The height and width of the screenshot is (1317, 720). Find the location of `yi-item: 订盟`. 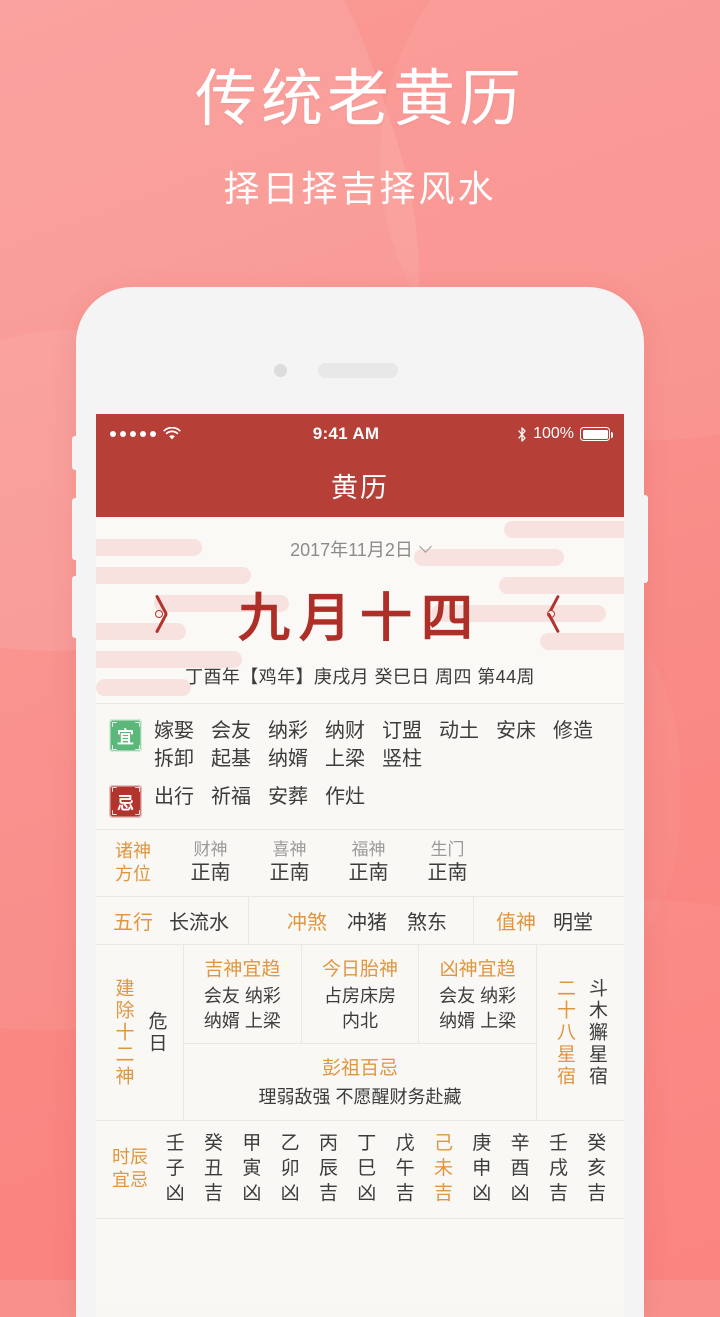

yi-item: 订盟 is located at coordinates (402, 731).